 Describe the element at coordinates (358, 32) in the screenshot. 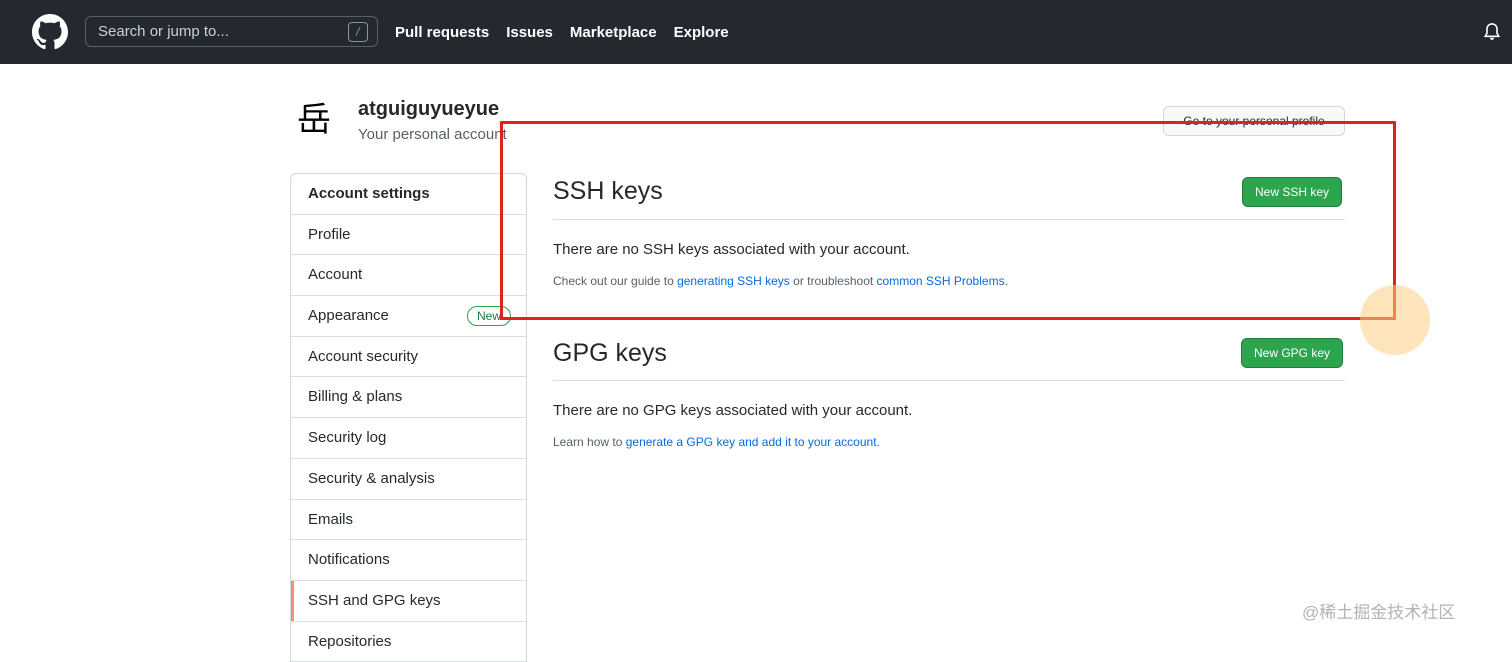

I see `slash-shortcut-hint: /` at that location.